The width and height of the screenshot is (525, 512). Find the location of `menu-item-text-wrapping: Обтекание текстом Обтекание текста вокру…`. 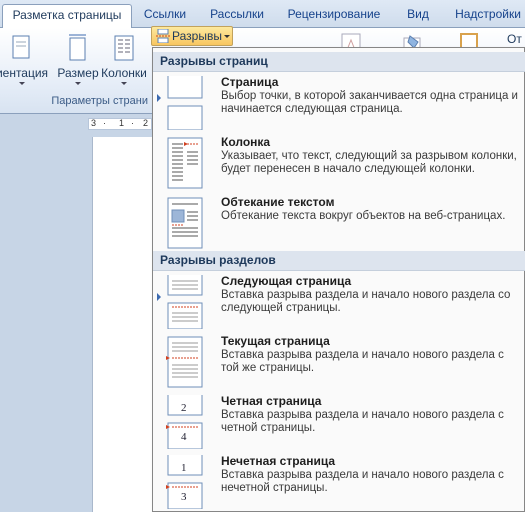

menu-item-text-wrapping: Обтекание текстом Обтекание текста вокру… is located at coordinates (339, 222).